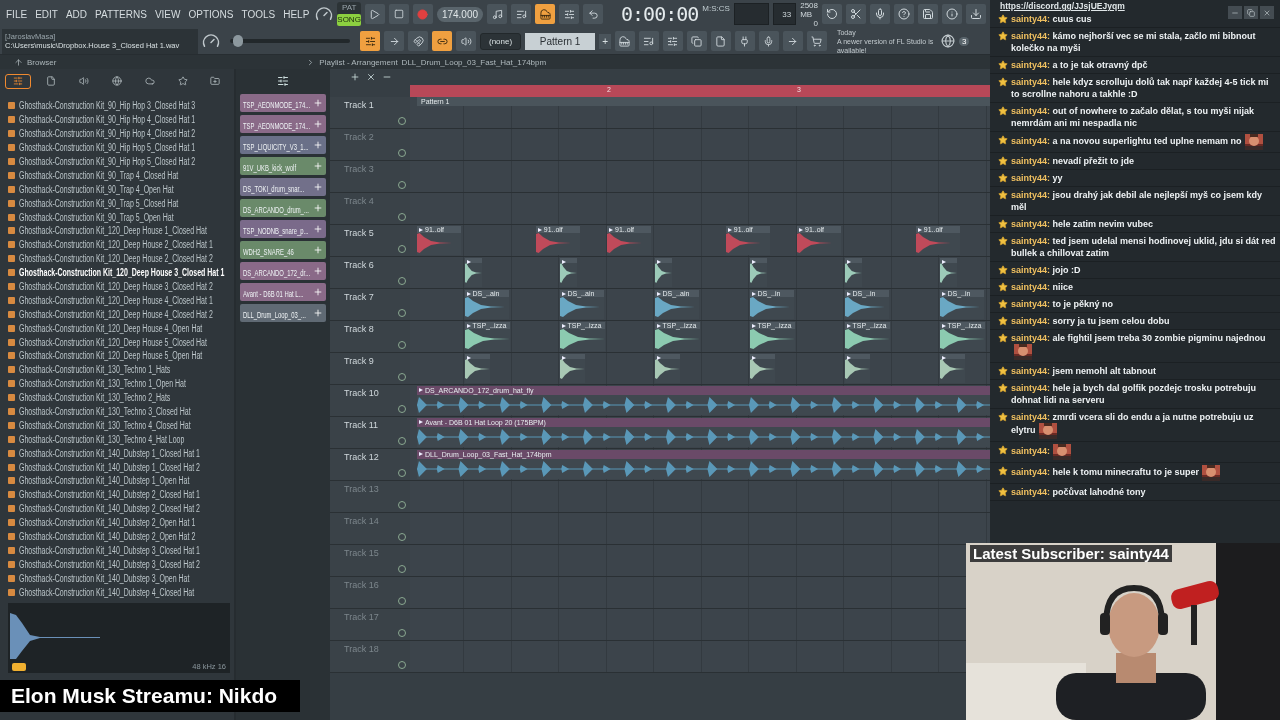 The image size is (1280, 720). What do you see at coordinates (76, 14) in the screenshot?
I see `menu-item: ADD` at bounding box center [76, 14].